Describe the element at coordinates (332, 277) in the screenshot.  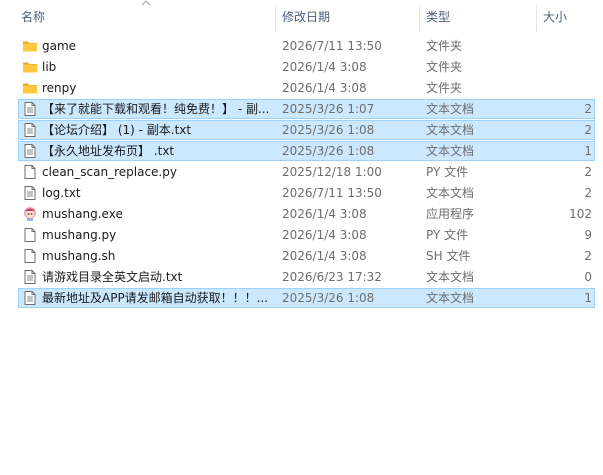
I see `file-modified-date: 2026/6/23 17:32` at that location.